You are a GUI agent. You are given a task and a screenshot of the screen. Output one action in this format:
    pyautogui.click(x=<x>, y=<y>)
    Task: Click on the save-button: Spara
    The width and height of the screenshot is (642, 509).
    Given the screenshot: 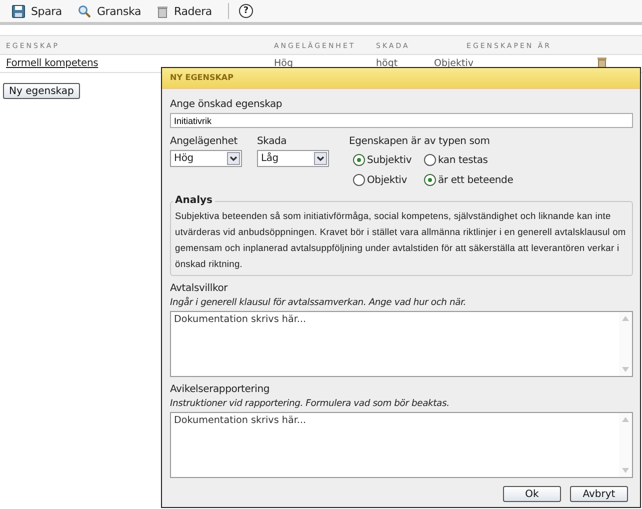 What is the action you would take?
    pyautogui.click(x=37, y=11)
    